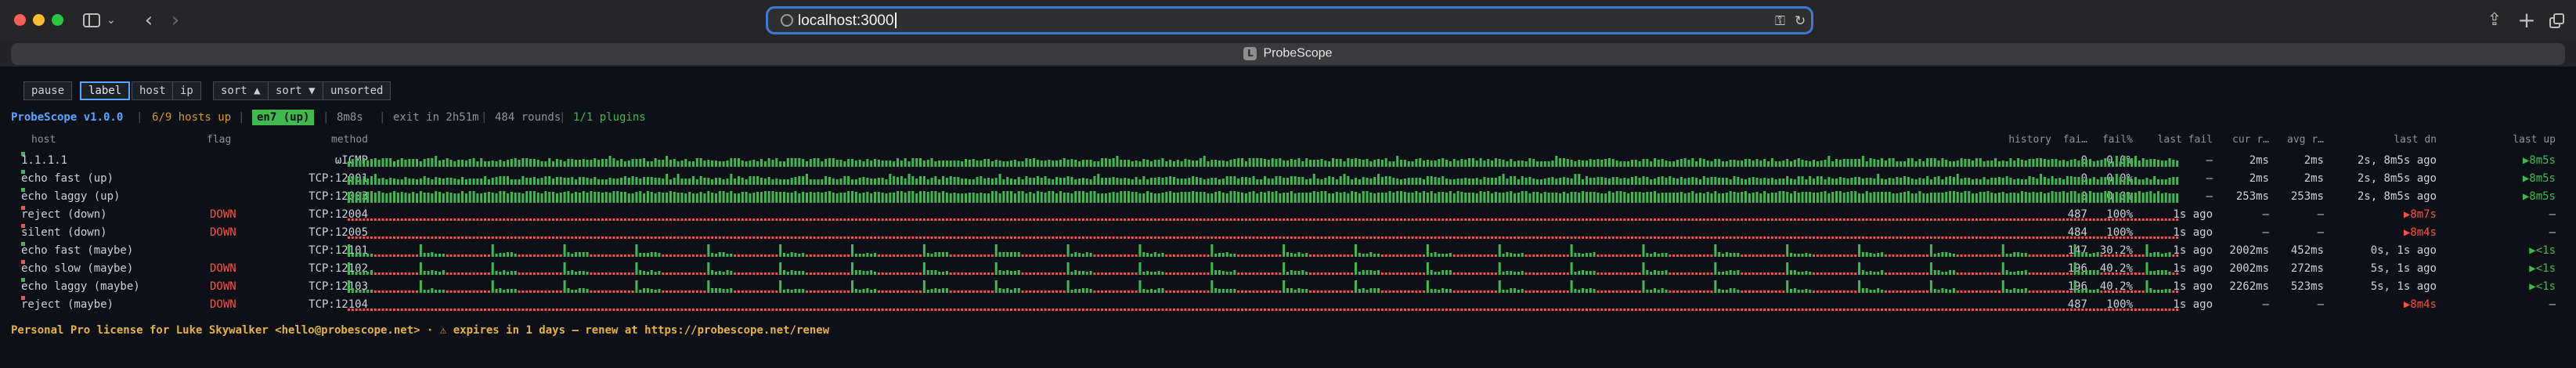  What do you see at coordinates (2556, 20) in the screenshot?
I see `tab-overview-icon` at bounding box center [2556, 20].